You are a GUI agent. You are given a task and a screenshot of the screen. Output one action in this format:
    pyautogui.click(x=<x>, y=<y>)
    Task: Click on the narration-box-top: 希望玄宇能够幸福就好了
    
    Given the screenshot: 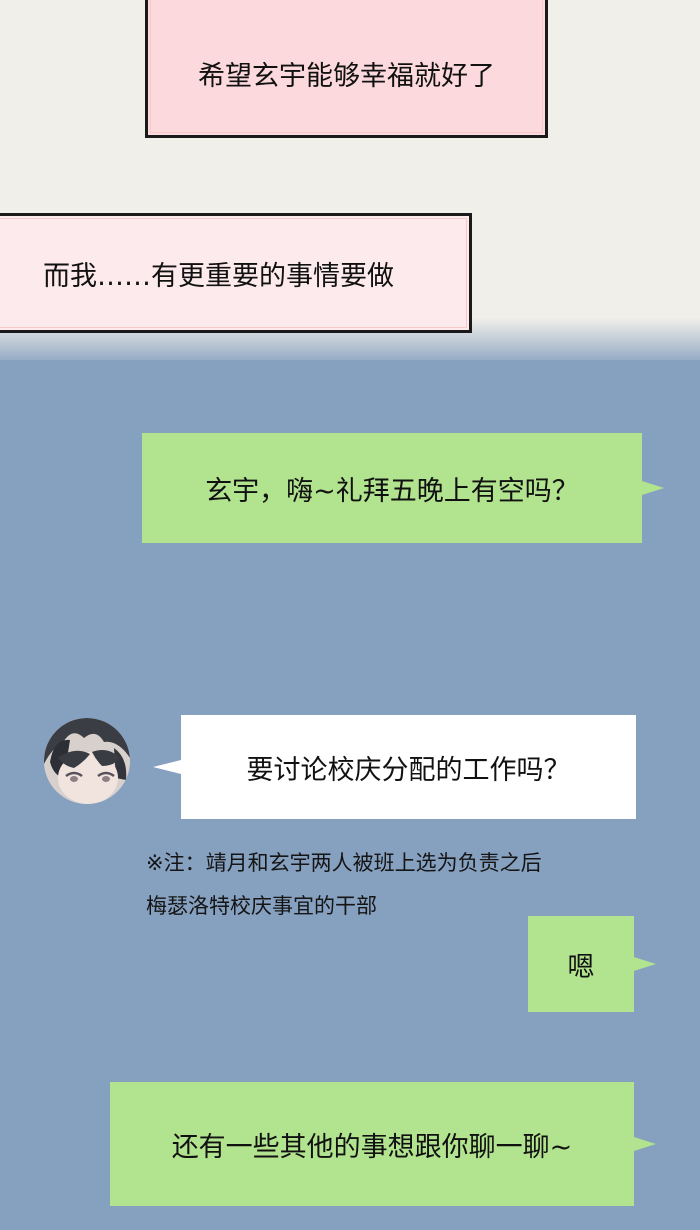 What is the action you would take?
    pyautogui.click(x=346, y=69)
    